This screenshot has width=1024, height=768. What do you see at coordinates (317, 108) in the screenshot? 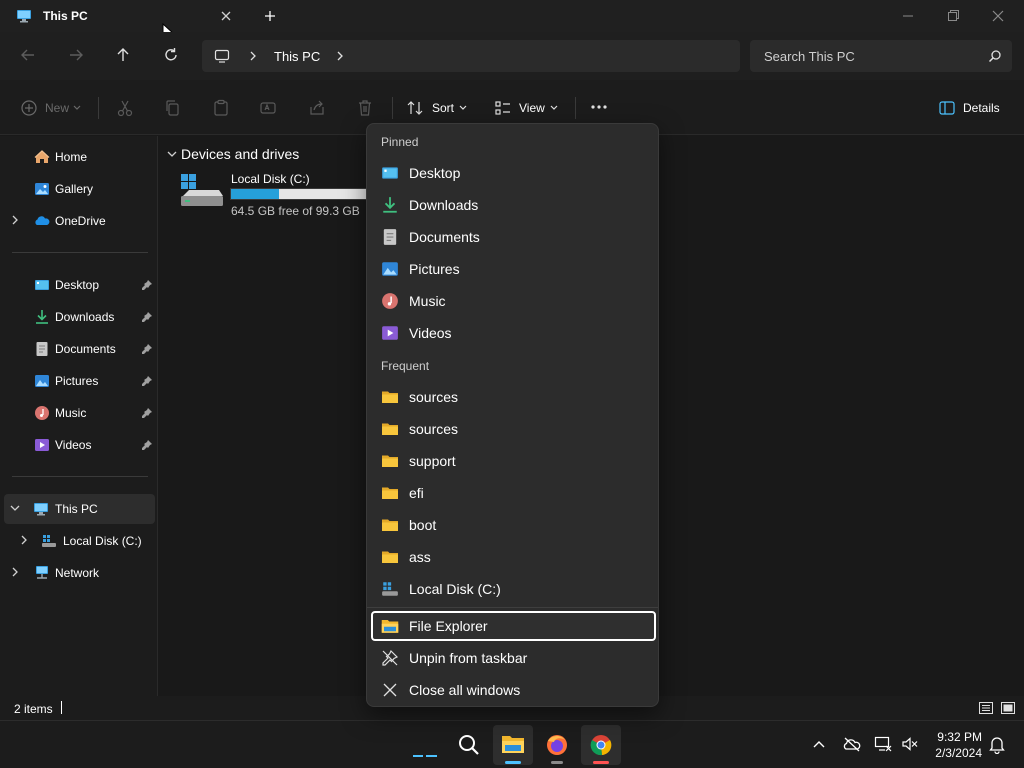
I see `share-icon` at bounding box center [317, 108].